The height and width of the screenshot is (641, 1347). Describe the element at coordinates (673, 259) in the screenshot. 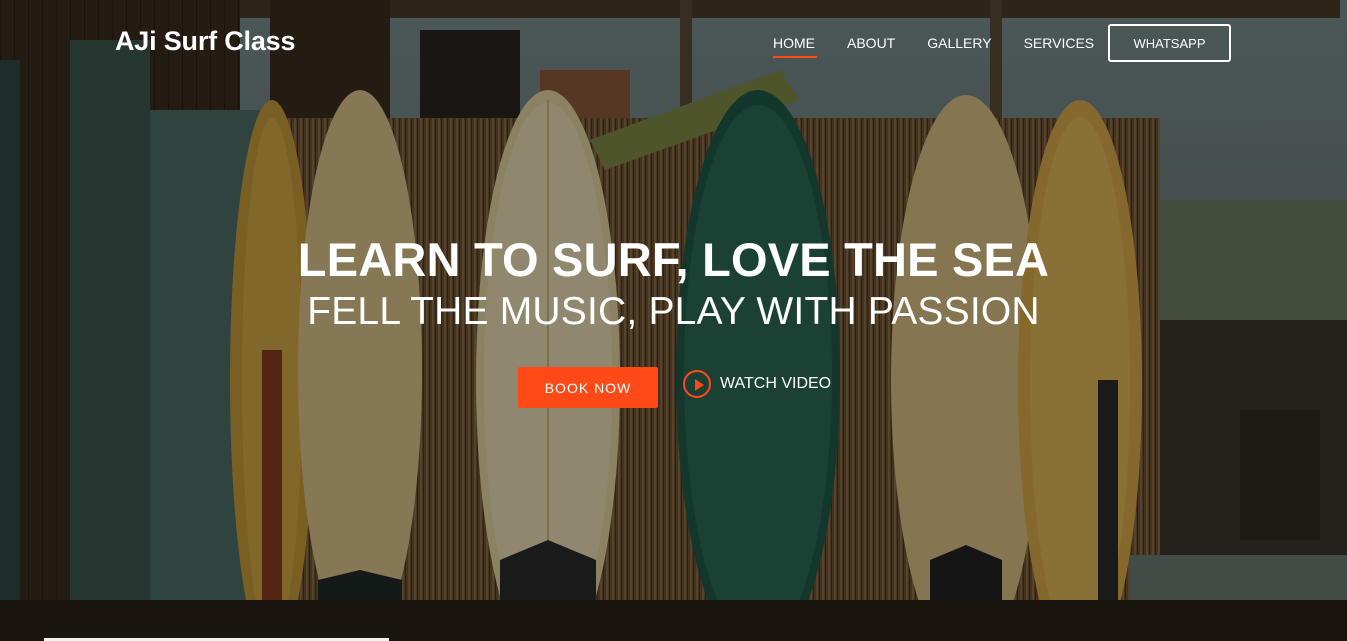

I see `hero-headline: LEARN TO SURF, LOVE THE SEA` at that location.